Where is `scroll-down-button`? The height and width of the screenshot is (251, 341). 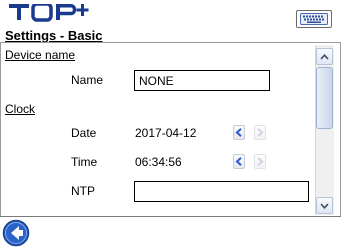 scroll-down-button is located at coordinates (324, 205).